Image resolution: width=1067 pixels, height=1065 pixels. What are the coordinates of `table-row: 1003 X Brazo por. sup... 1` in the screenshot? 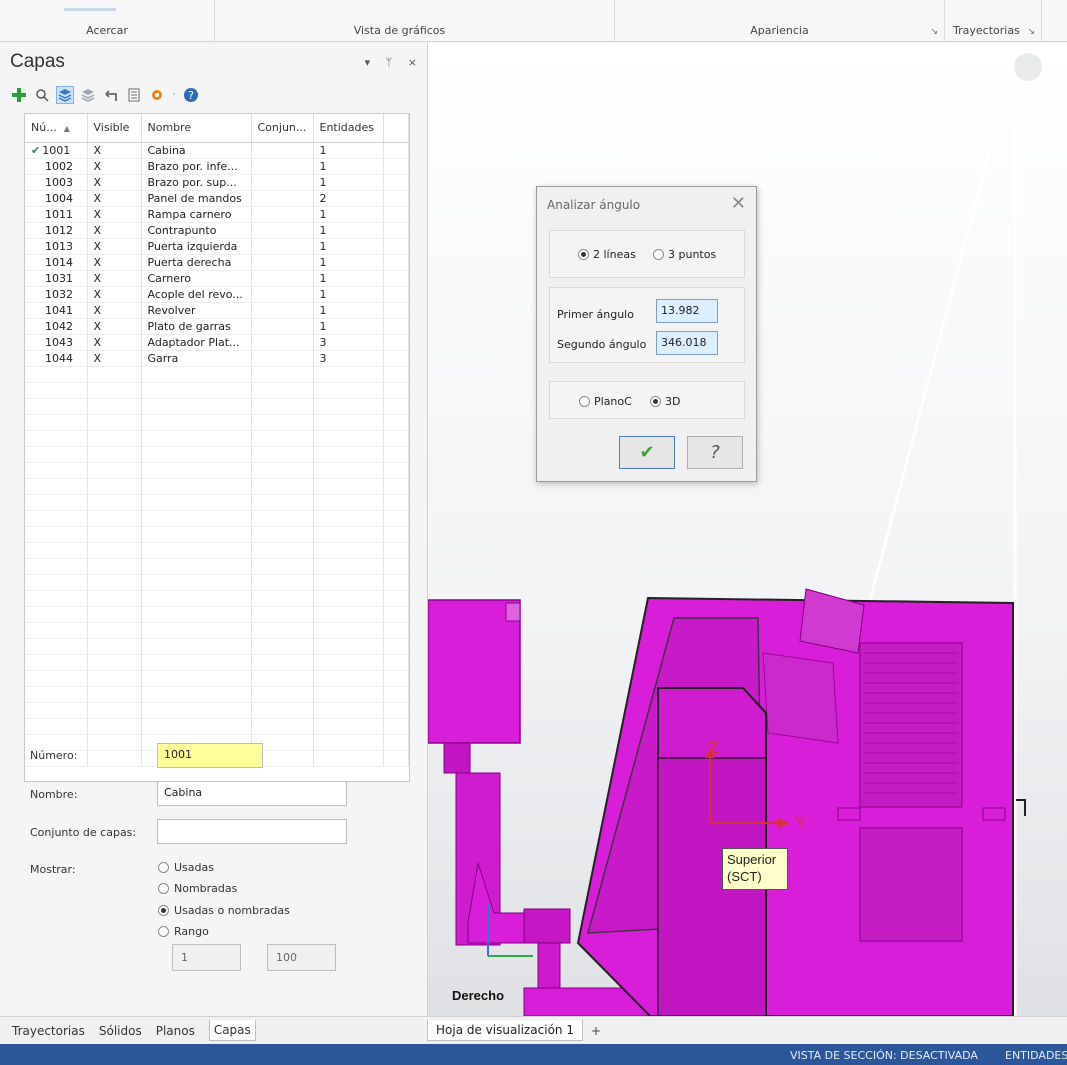 It's located at (217, 182).